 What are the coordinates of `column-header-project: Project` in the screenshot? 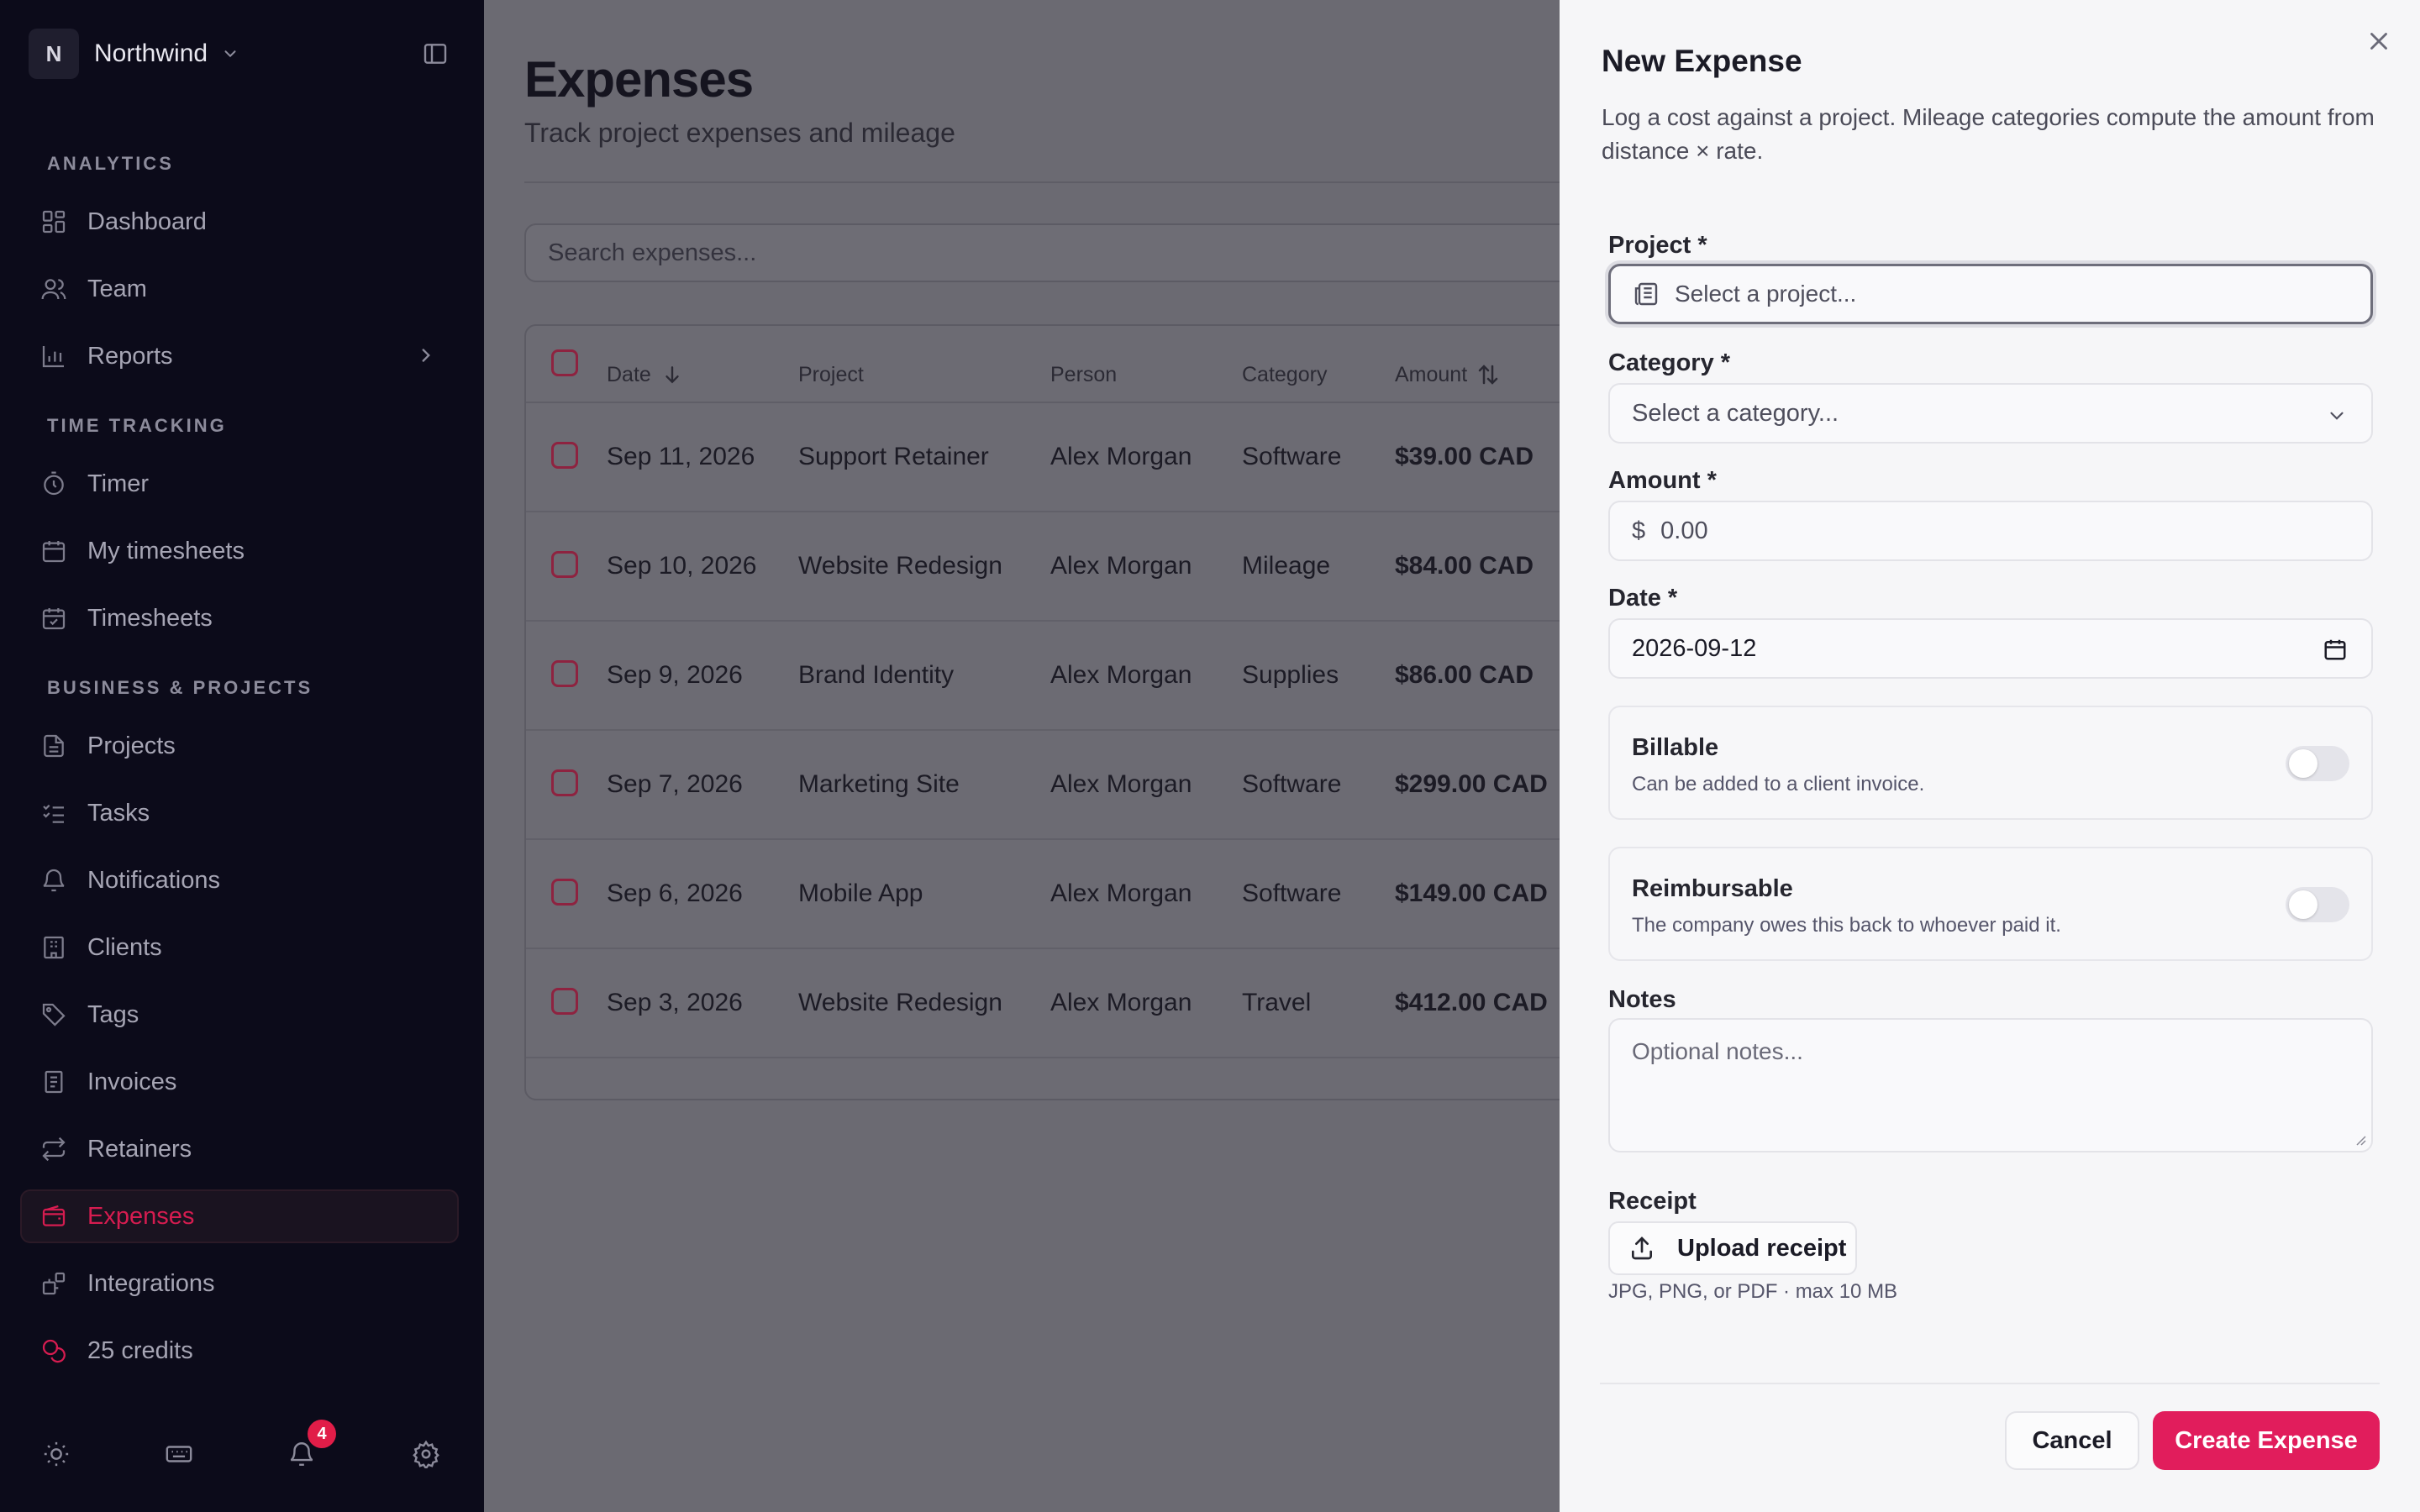 It's located at (831, 374).